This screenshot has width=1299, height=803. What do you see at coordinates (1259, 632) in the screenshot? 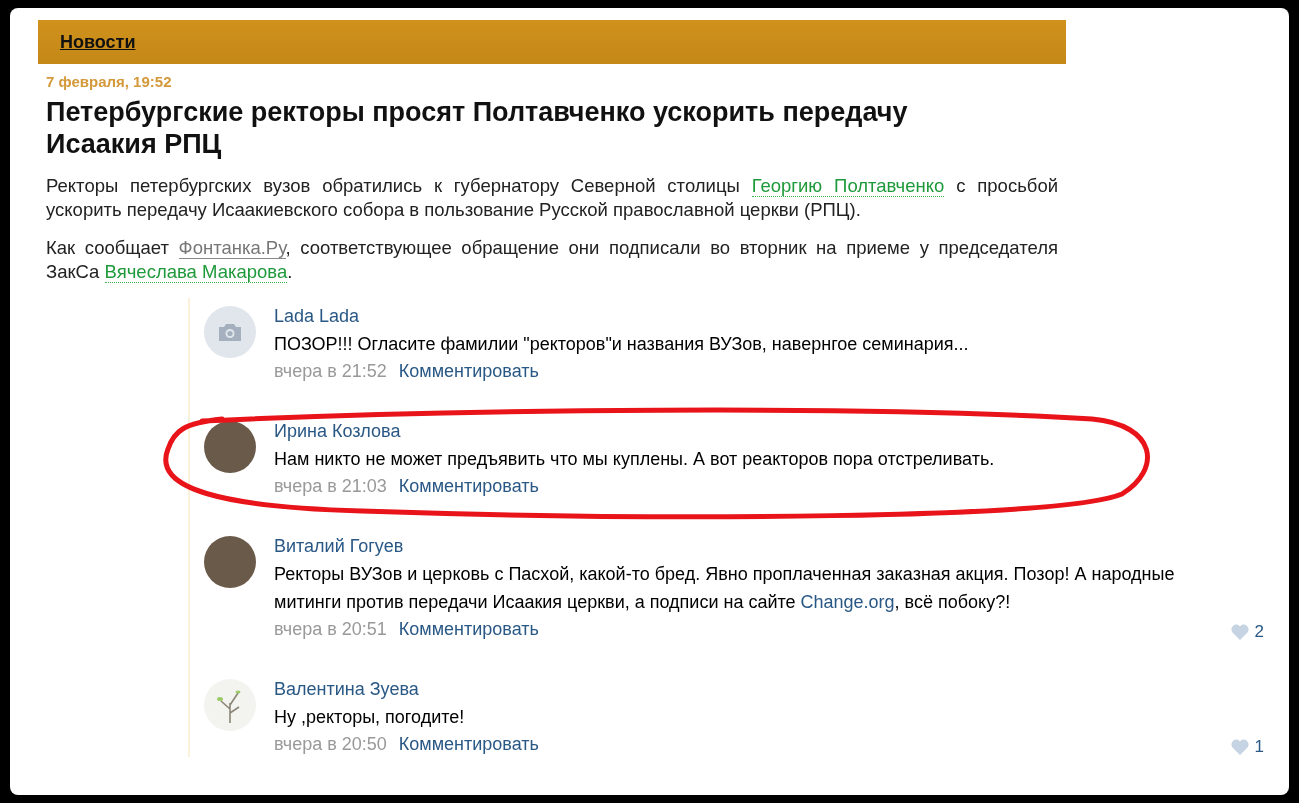
I see `like-count: 2` at bounding box center [1259, 632].